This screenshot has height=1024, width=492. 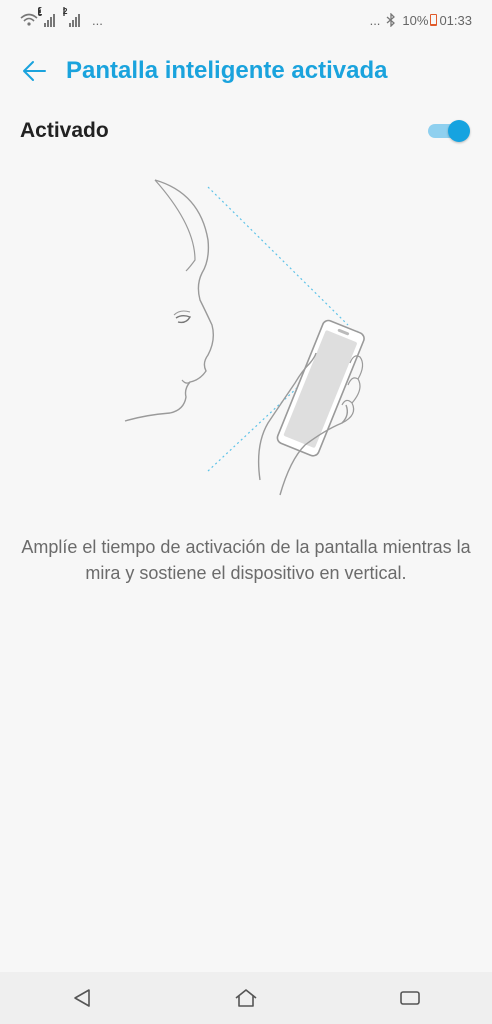 I want to click on nav-home-icon, so click(x=246, y=998).